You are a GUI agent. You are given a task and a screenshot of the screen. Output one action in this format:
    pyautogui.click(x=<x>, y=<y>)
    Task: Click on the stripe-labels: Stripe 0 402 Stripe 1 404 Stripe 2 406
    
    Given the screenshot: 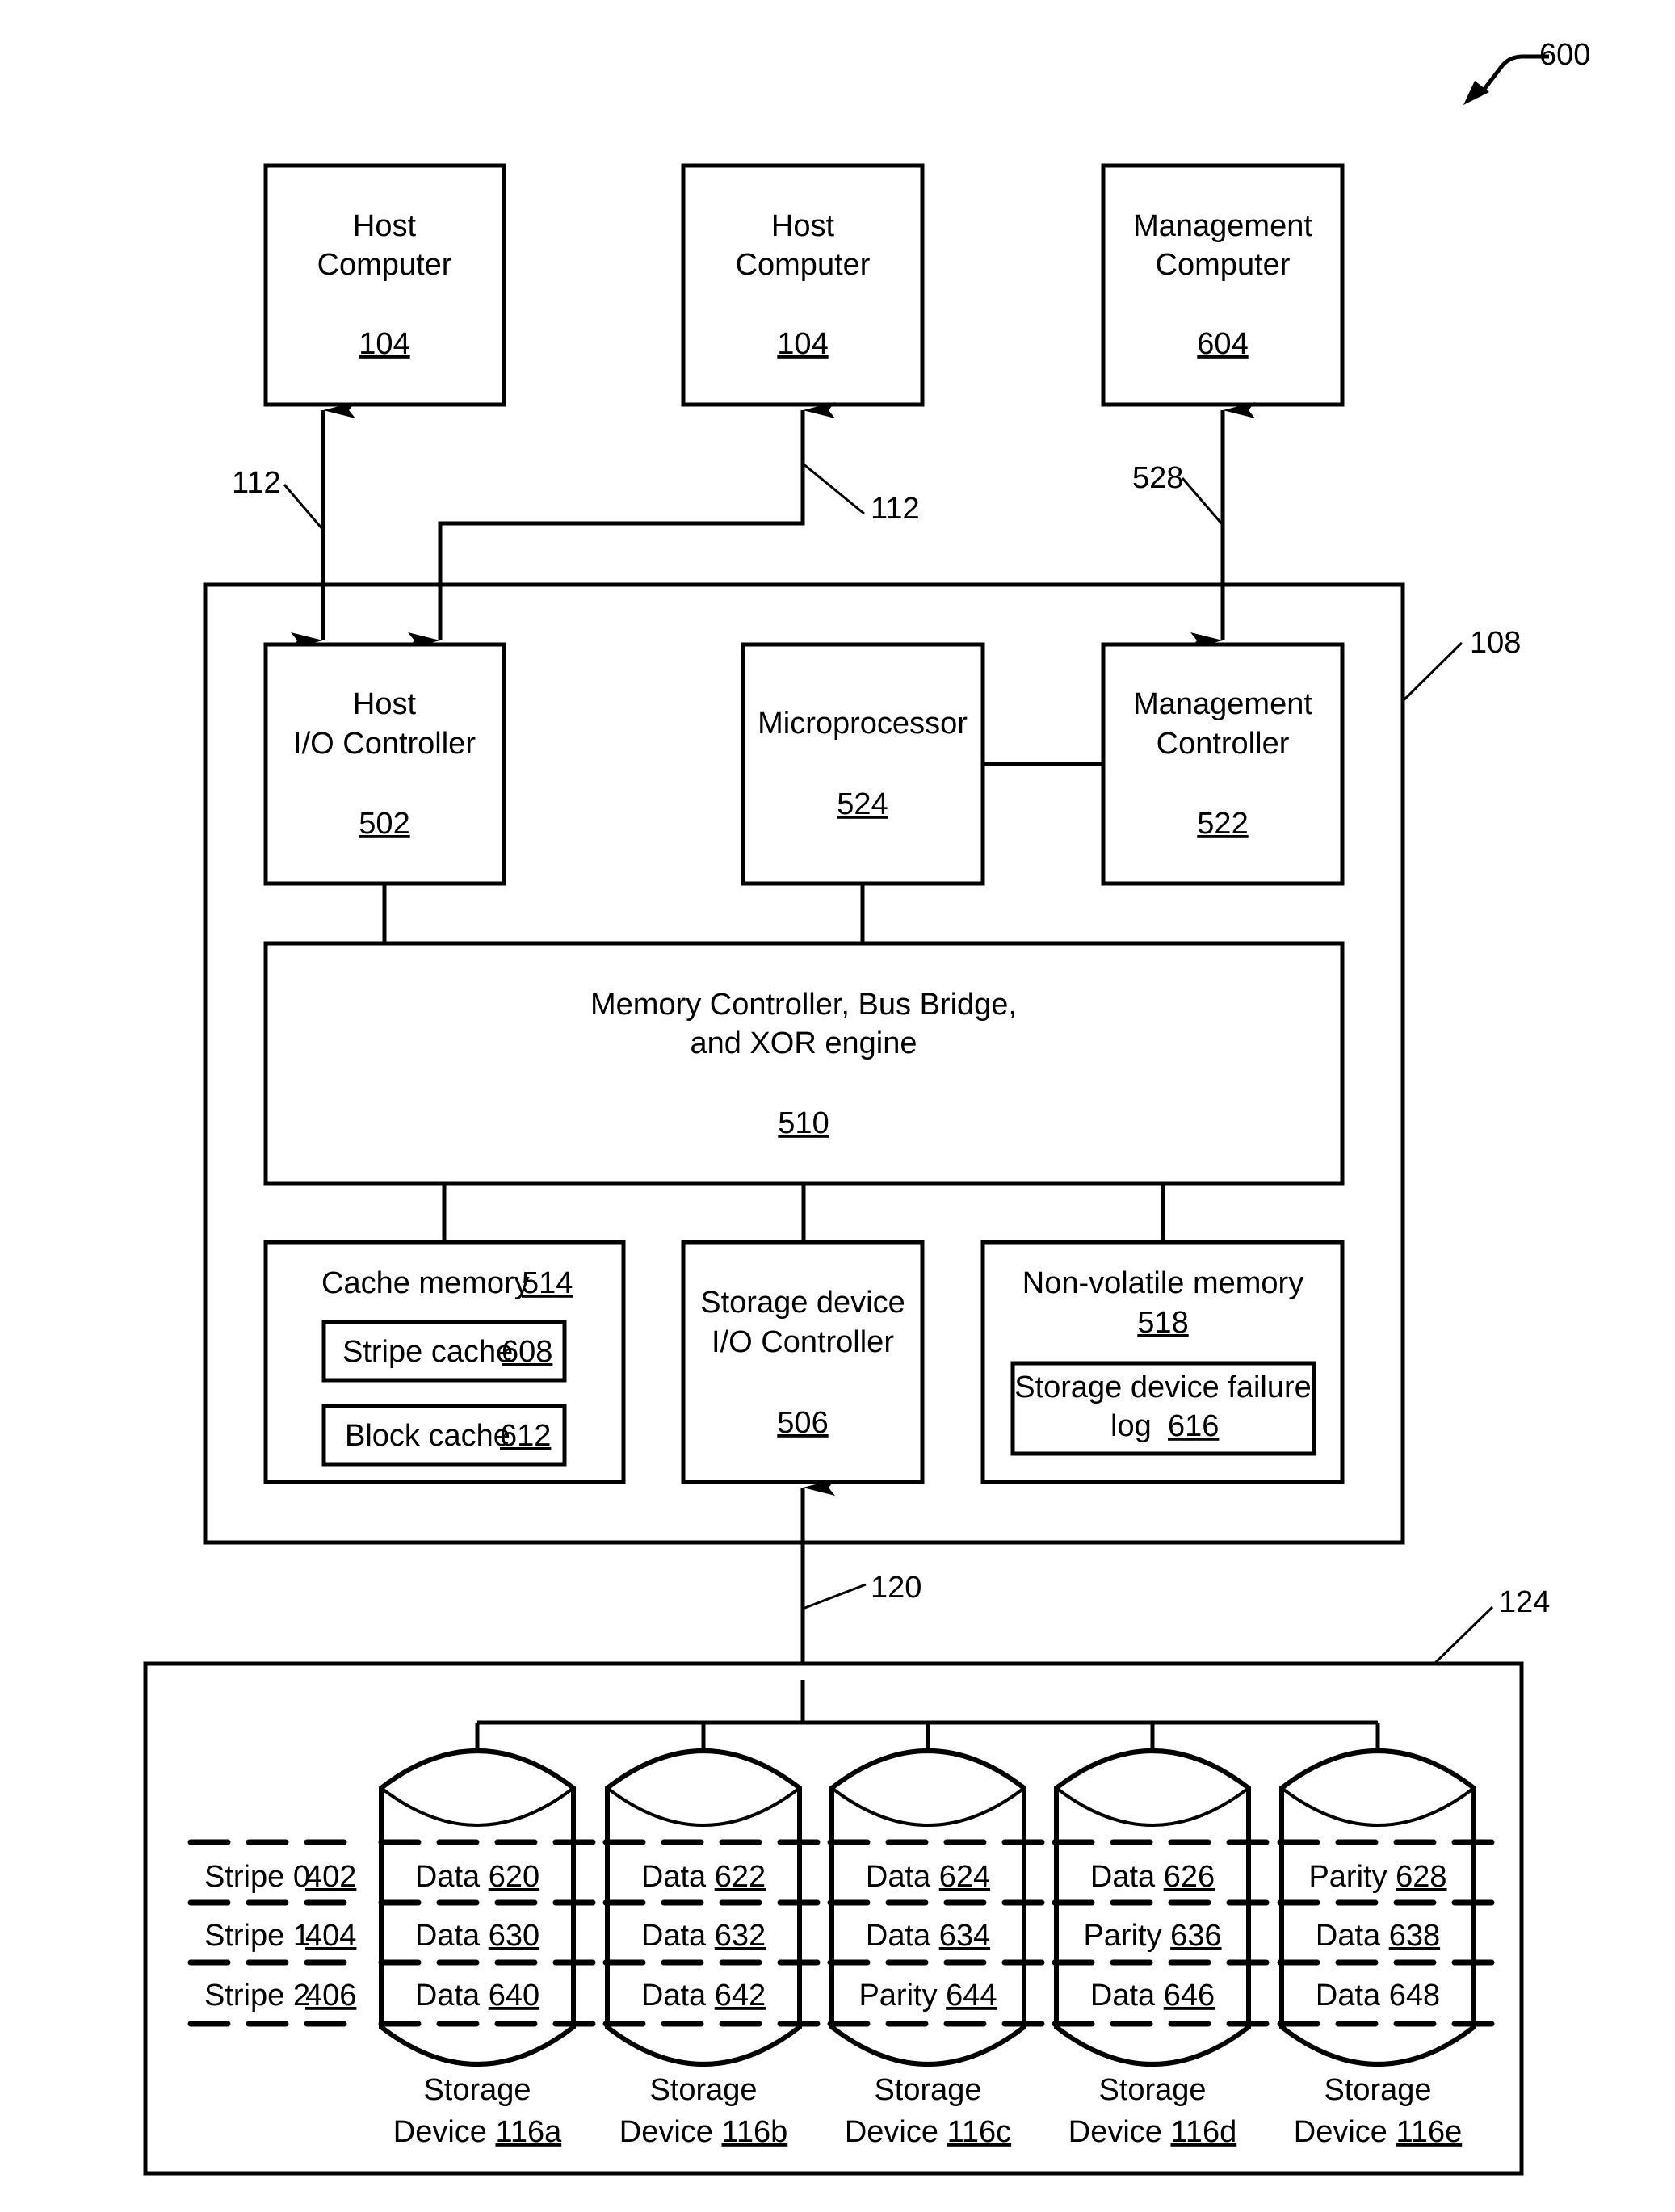 What is the action you would take?
    pyautogui.click(x=280, y=1936)
    